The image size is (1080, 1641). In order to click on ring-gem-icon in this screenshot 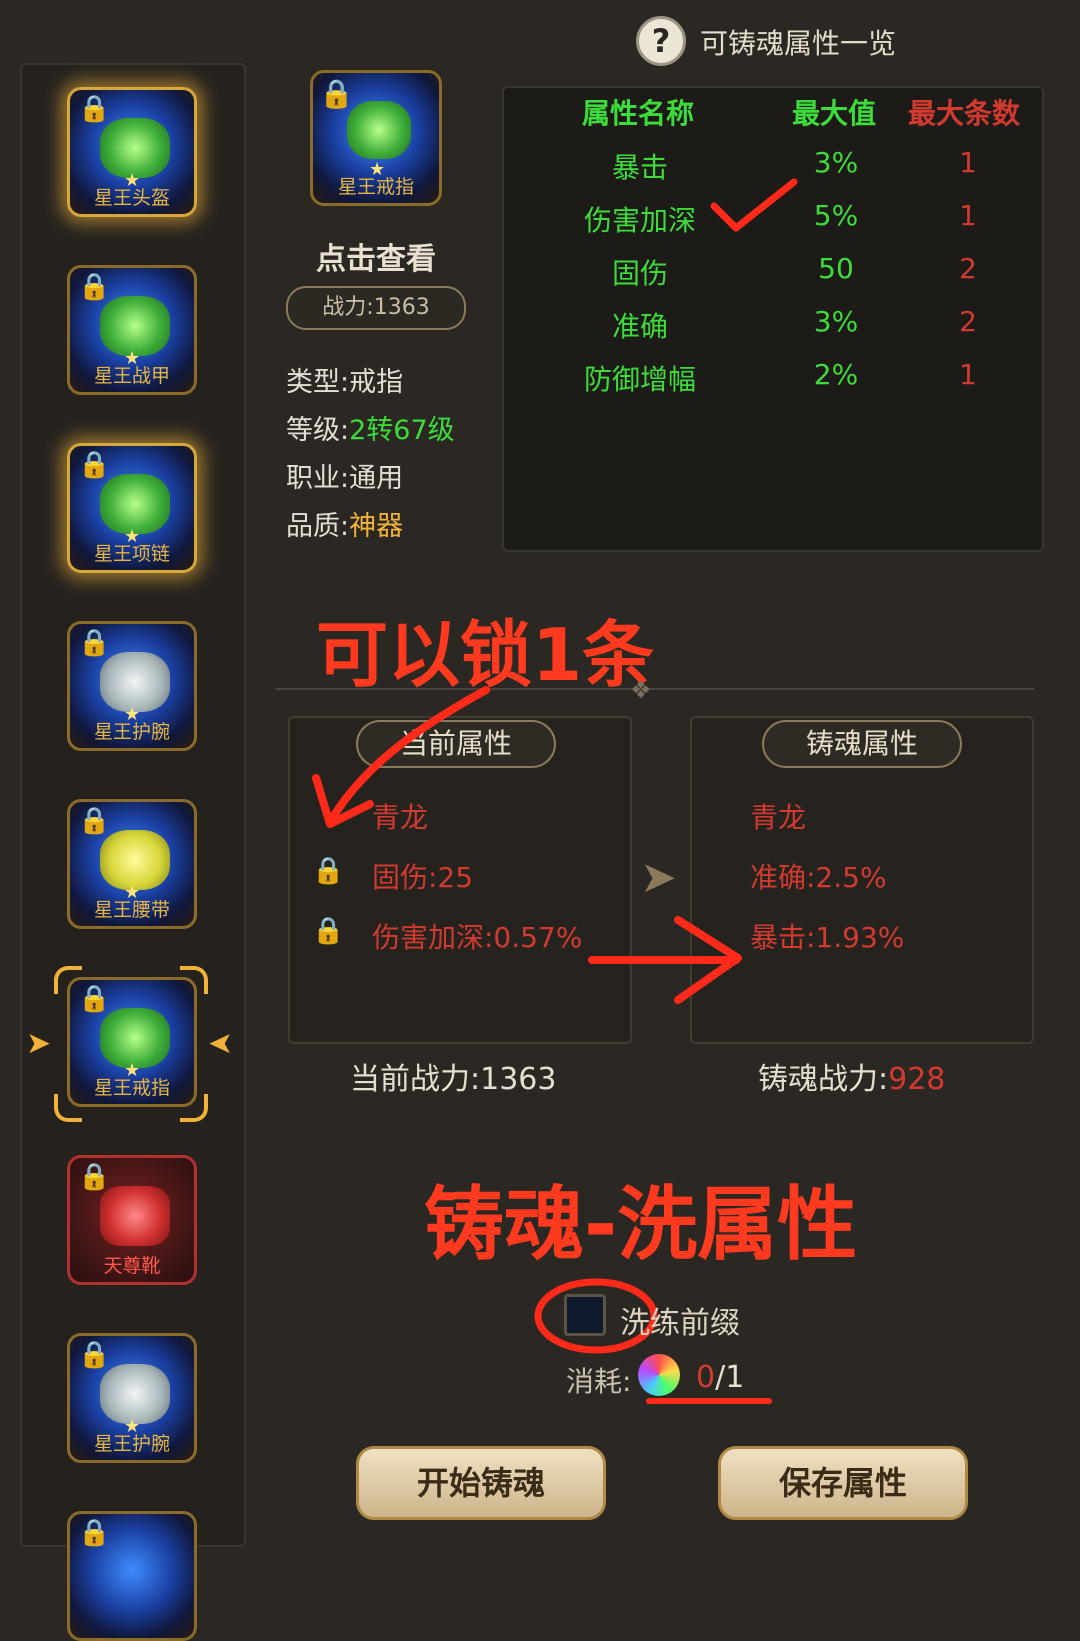, I will do `click(379, 130)`.